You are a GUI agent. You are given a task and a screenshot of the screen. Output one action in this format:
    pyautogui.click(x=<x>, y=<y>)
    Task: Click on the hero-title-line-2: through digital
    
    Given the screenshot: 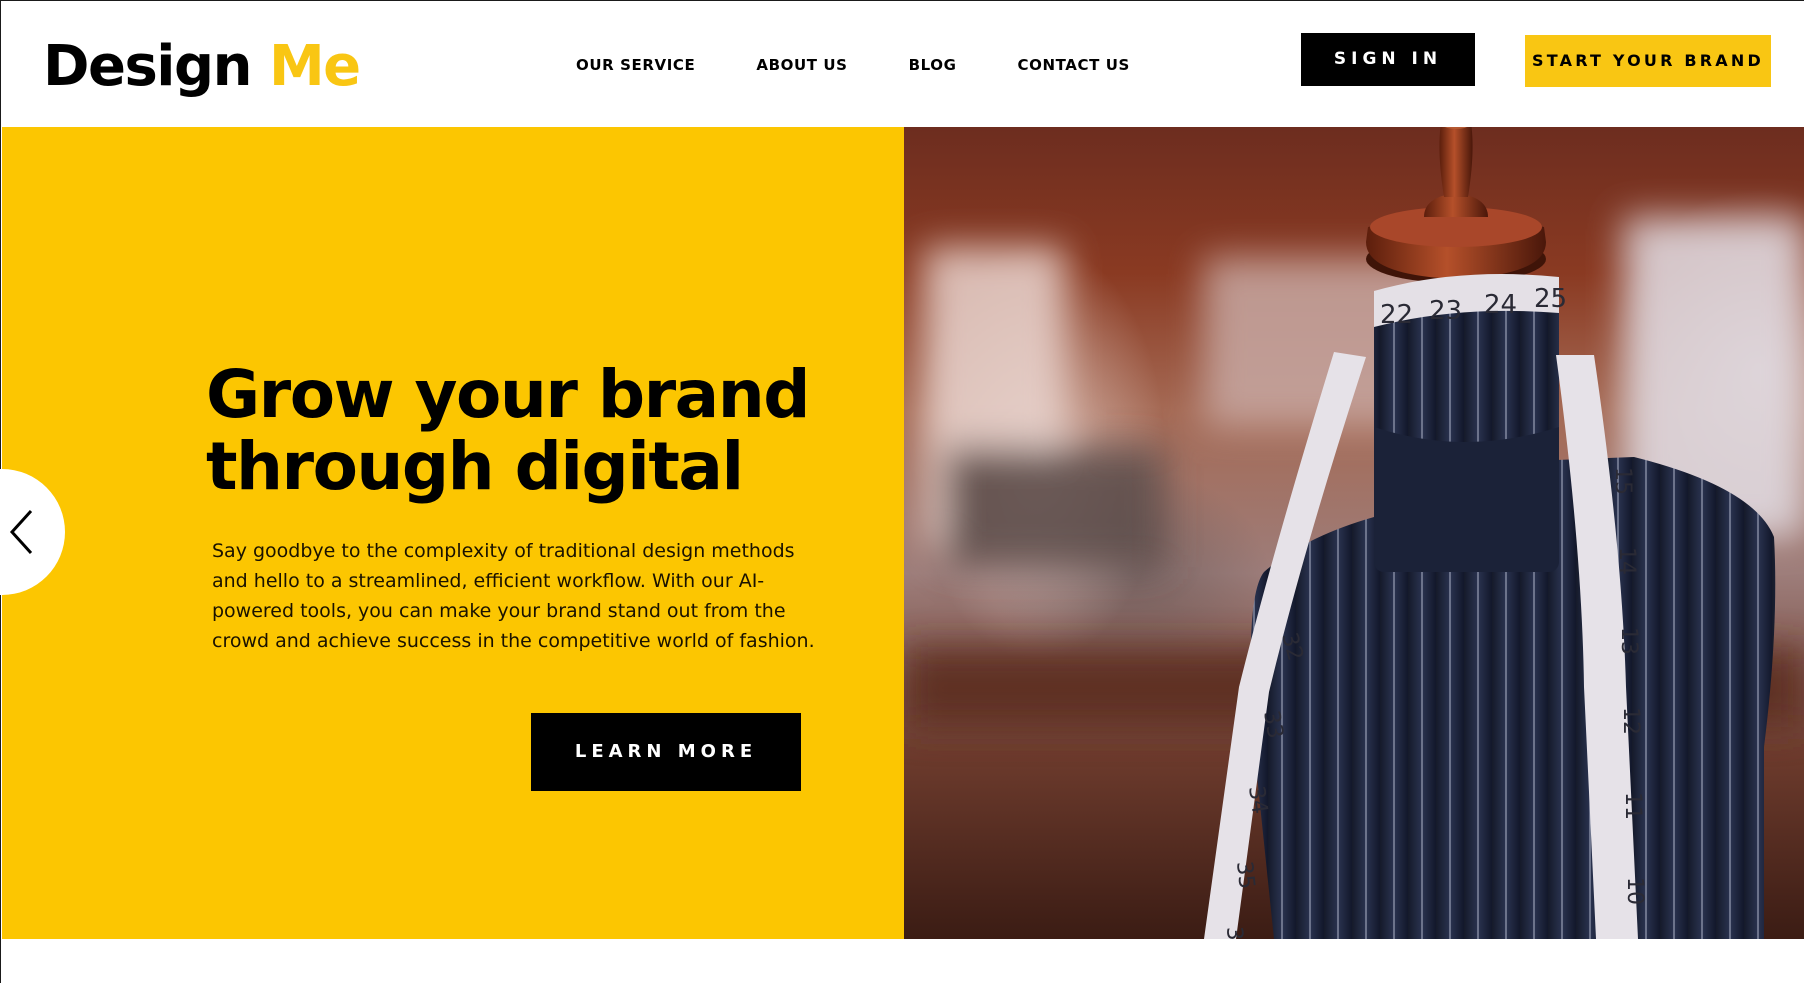 What is the action you would take?
    pyautogui.click(x=475, y=466)
    